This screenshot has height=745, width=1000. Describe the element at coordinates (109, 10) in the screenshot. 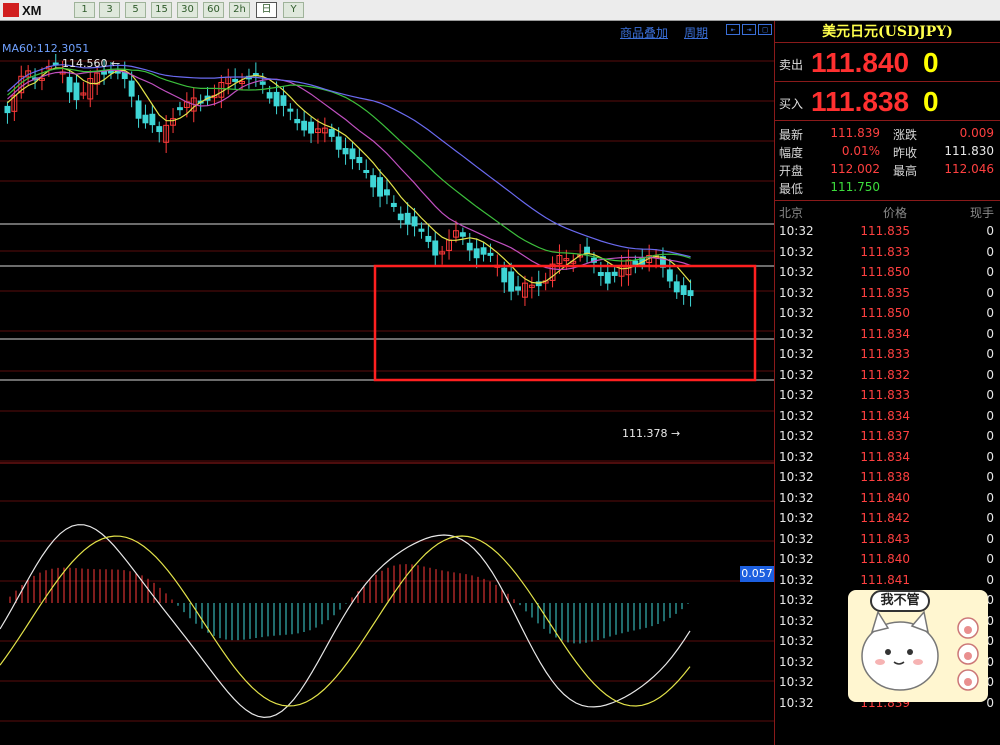

I see `period-button-2: 3` at that location.